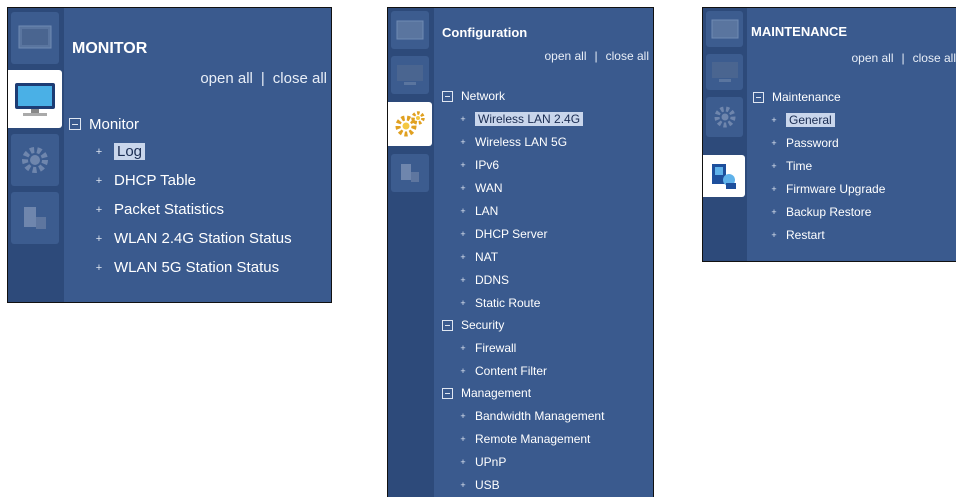 This screenshot has height=497, width=956. I want to click on menu-item-label: LAN, so click(487, 210).